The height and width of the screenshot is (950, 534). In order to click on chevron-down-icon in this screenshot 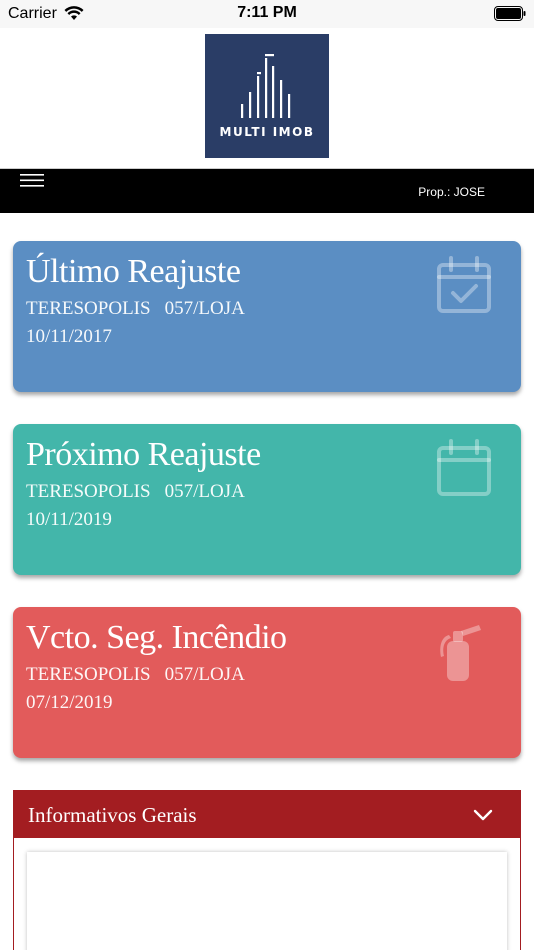, I will do `click(483, 815)`.